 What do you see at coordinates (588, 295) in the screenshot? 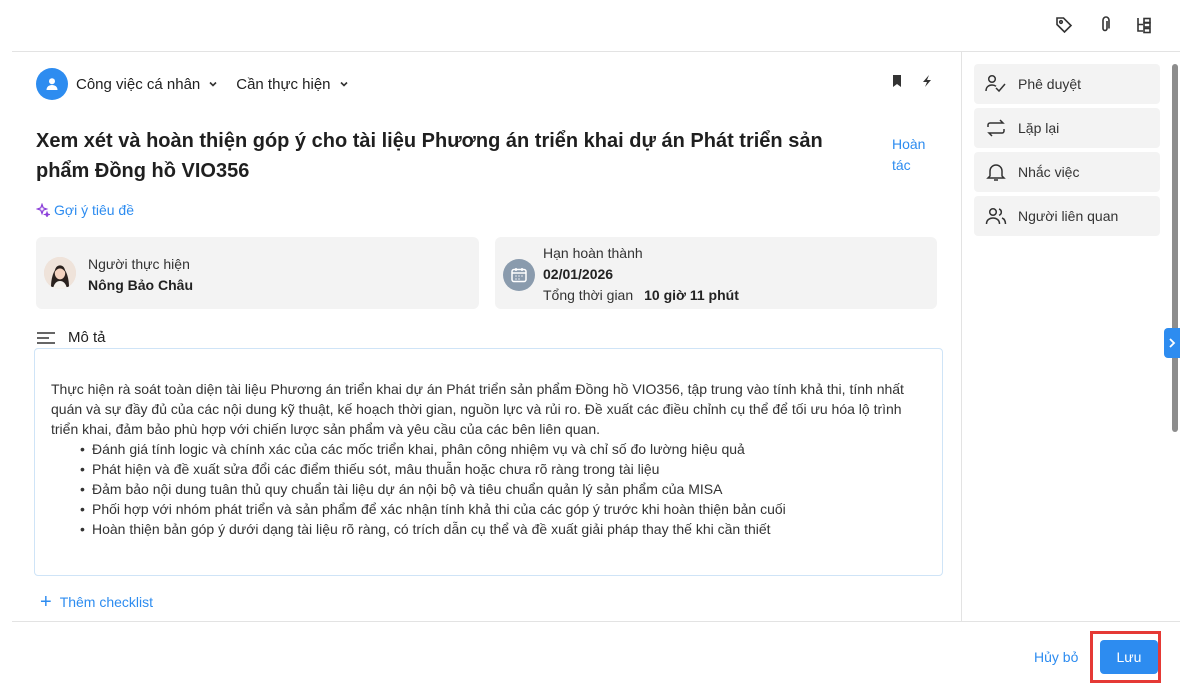
I see `total-time-label: Tổng thời gian` at bounding box center [588, 295].